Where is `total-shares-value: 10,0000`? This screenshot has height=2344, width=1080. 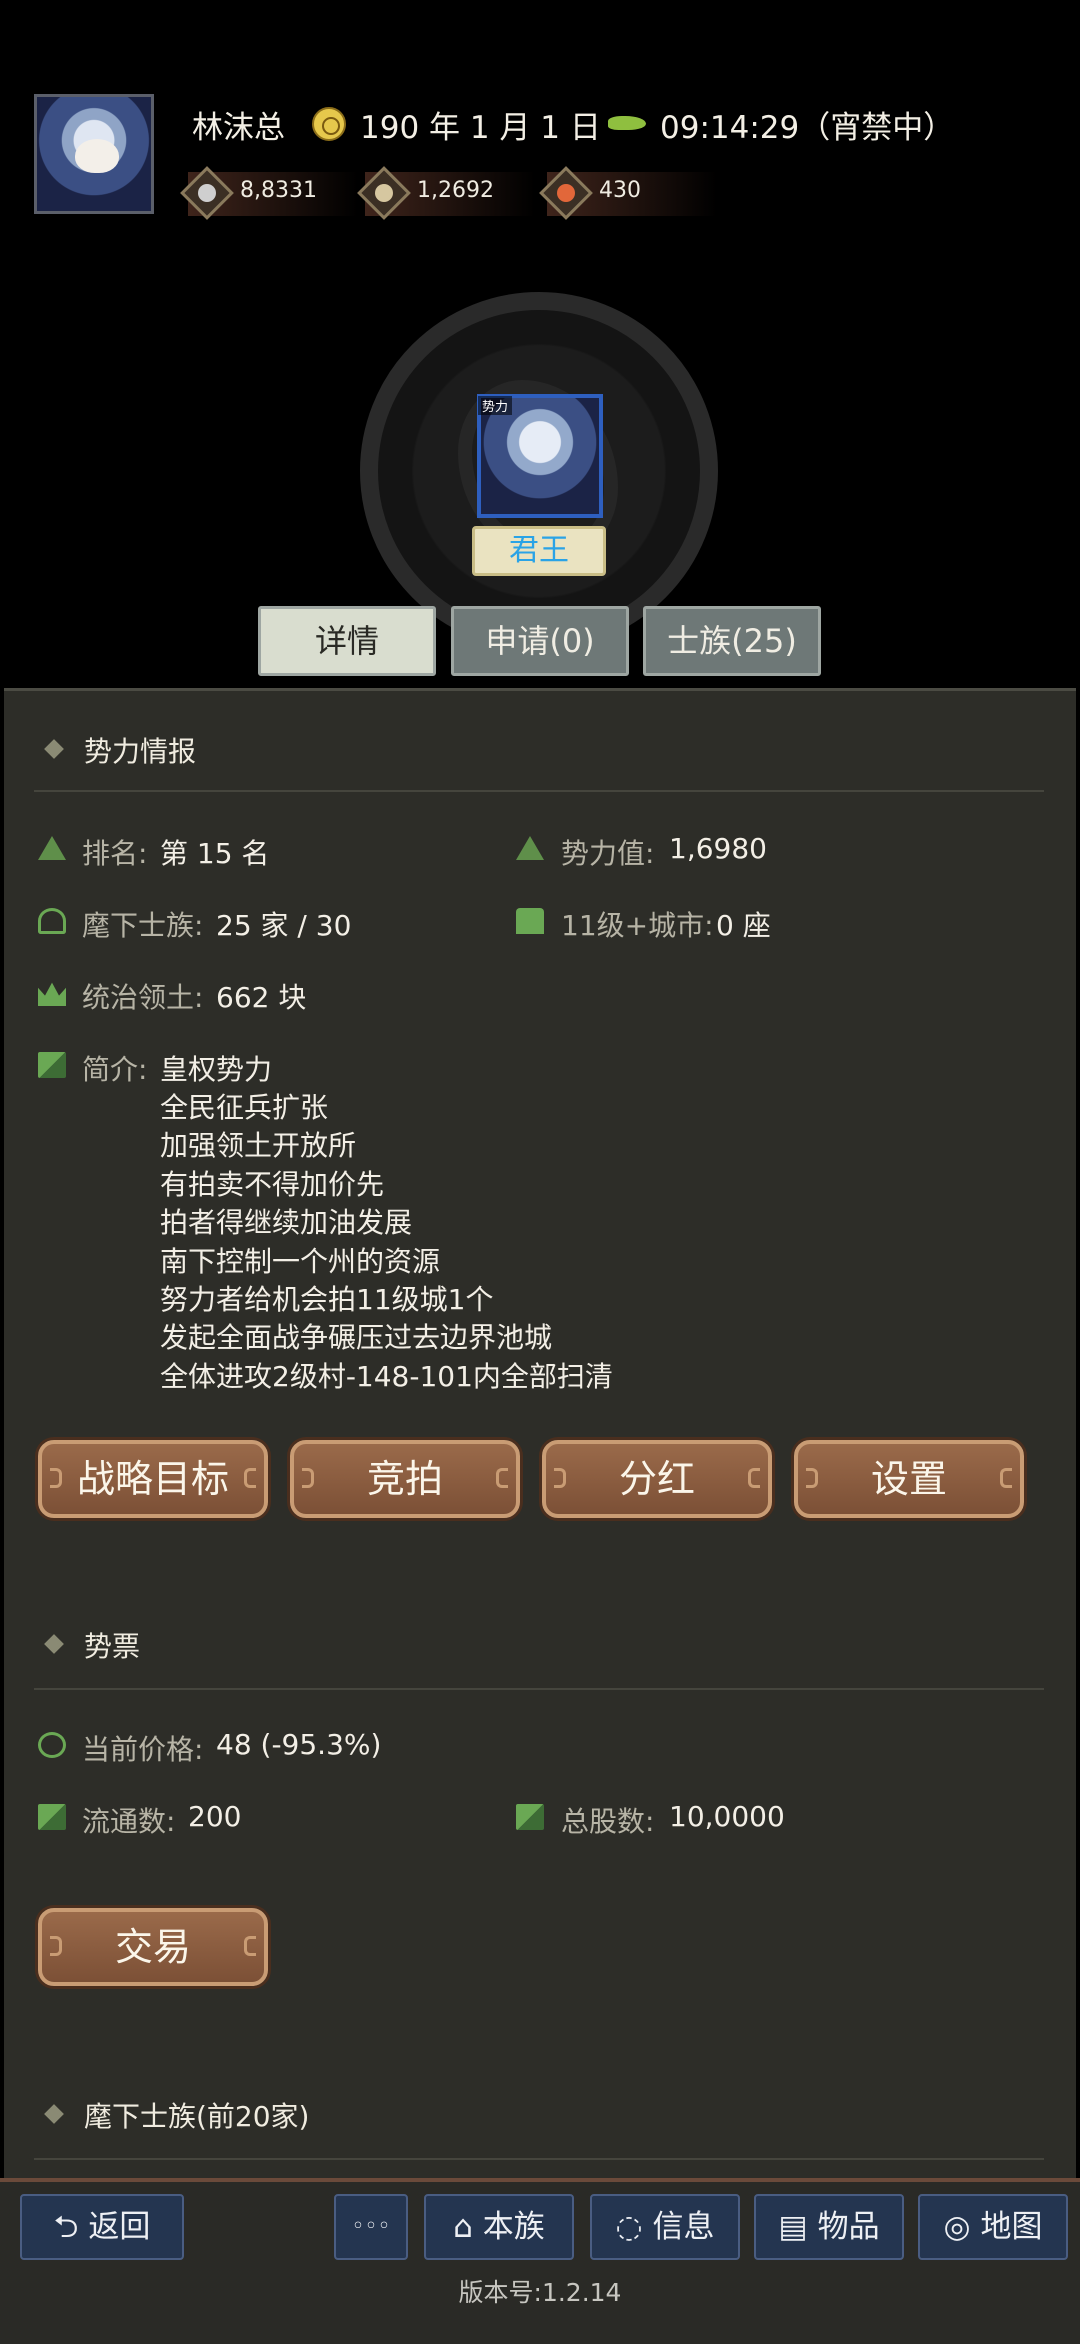 total-shares-value: 10,0000 is located at coordinates (727, 1816).